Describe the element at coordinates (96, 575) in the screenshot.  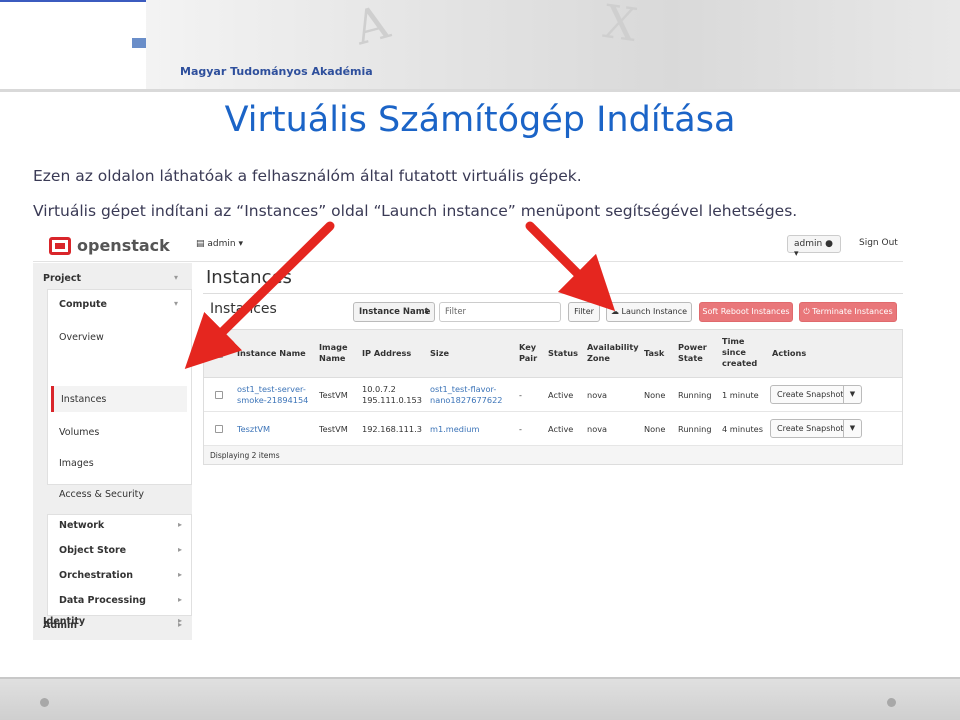
I see `sidebar-orchestration: Orchestration` at that location.